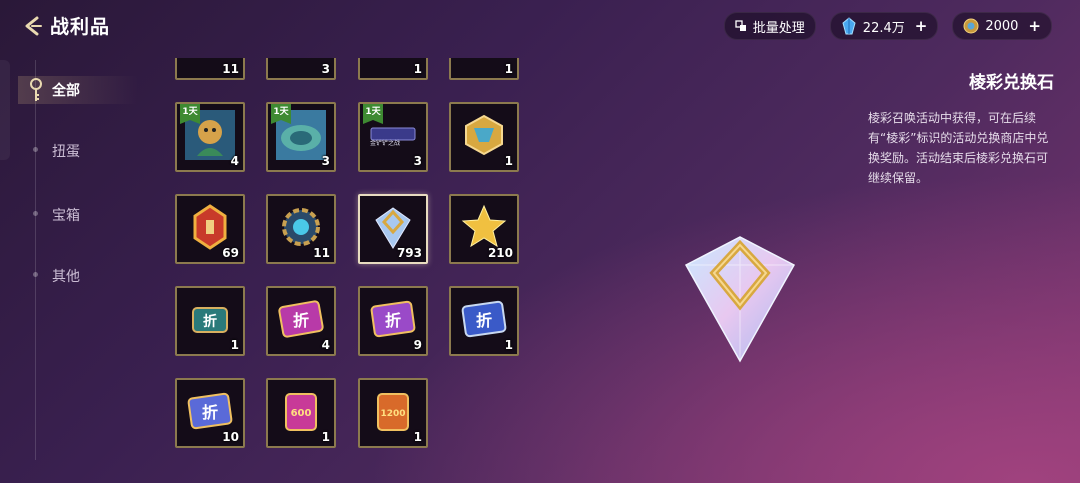 The image size is (1080, 483). I want to click on svg-text: 1200, so click(392, 414).